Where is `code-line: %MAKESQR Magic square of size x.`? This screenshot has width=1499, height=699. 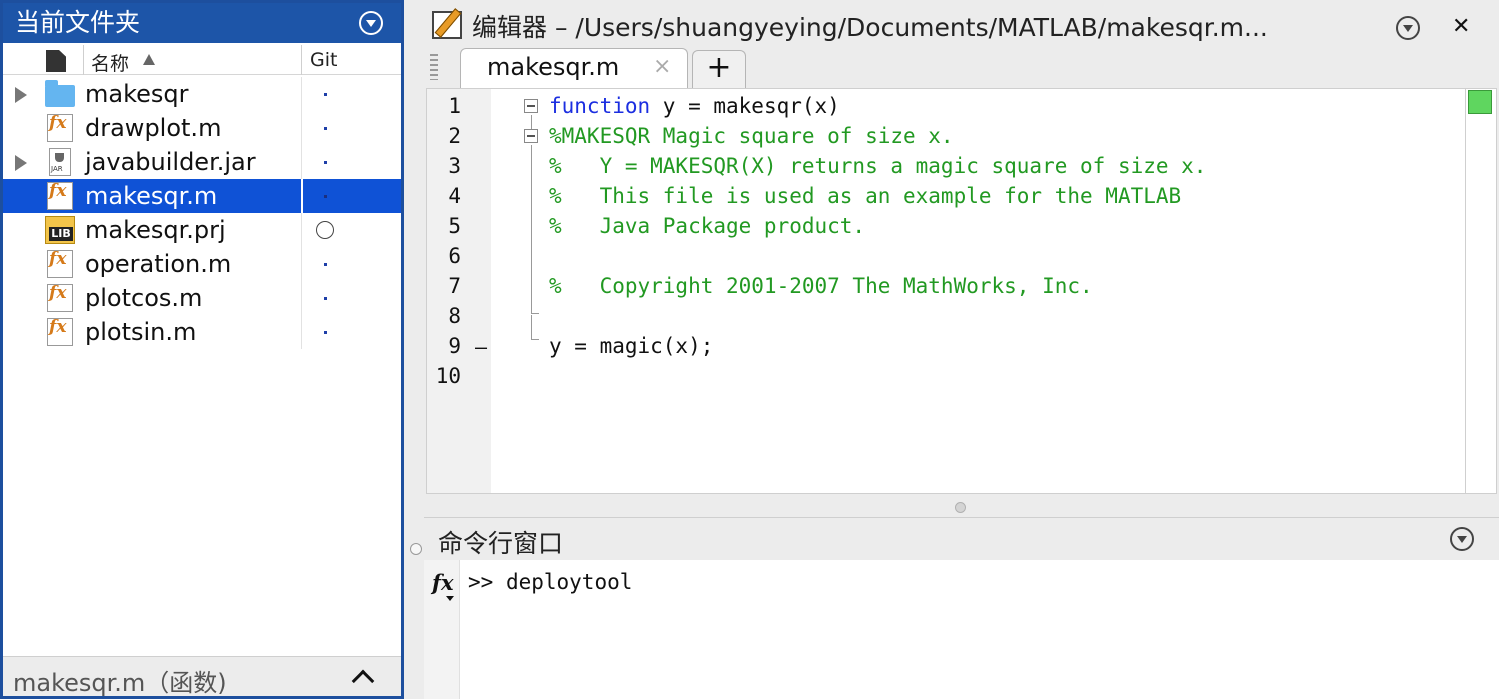 code-line: %MAKESQR Magic square of size x. is located at coordinates (877, 136).